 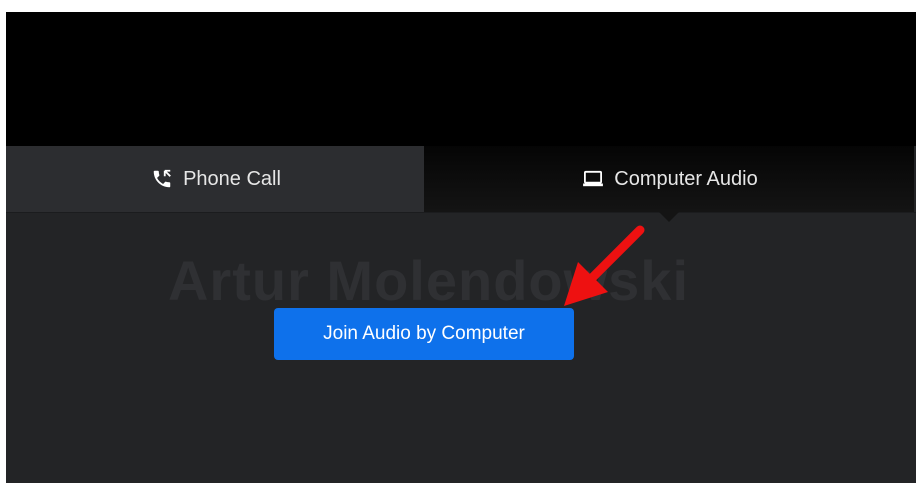 I want to click on join-audio-by-computer-button: Join Audio by Computer, so click(x=424, y=334).